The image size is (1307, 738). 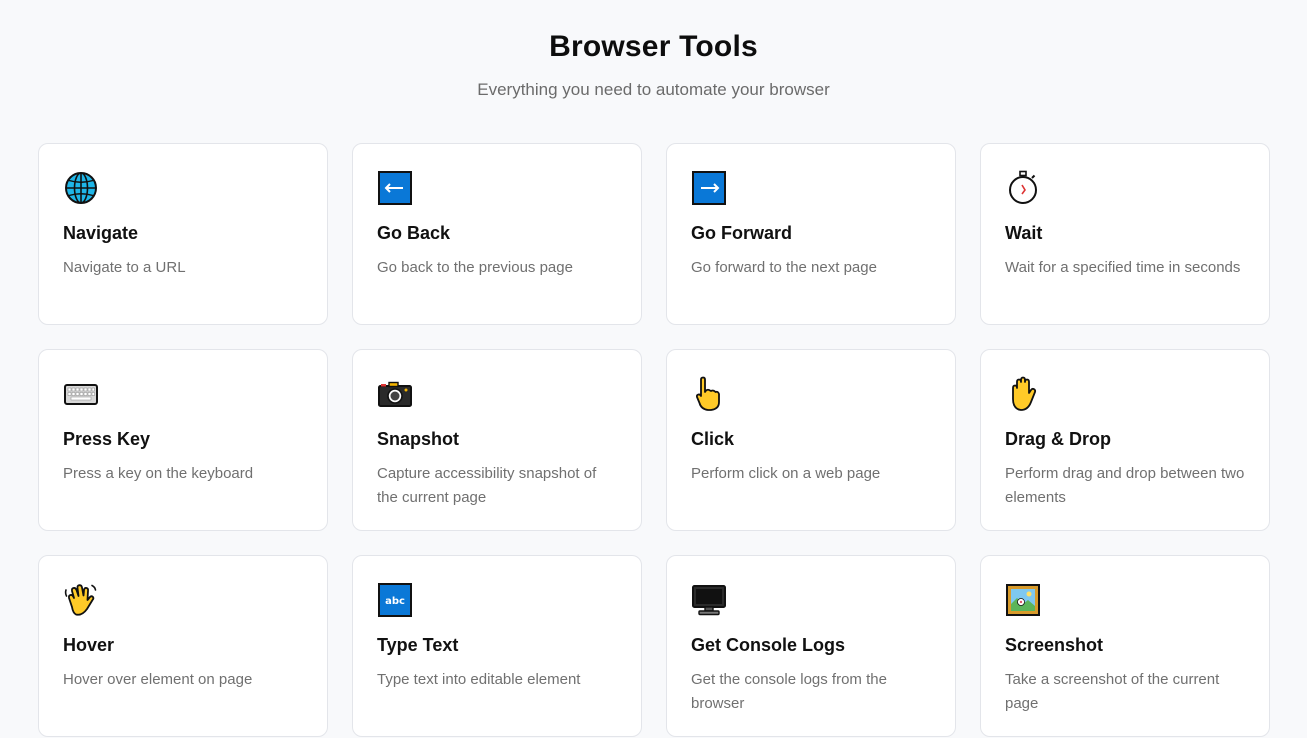 I want to click on page-title: Browser Tools, so click(x=653, y=46).